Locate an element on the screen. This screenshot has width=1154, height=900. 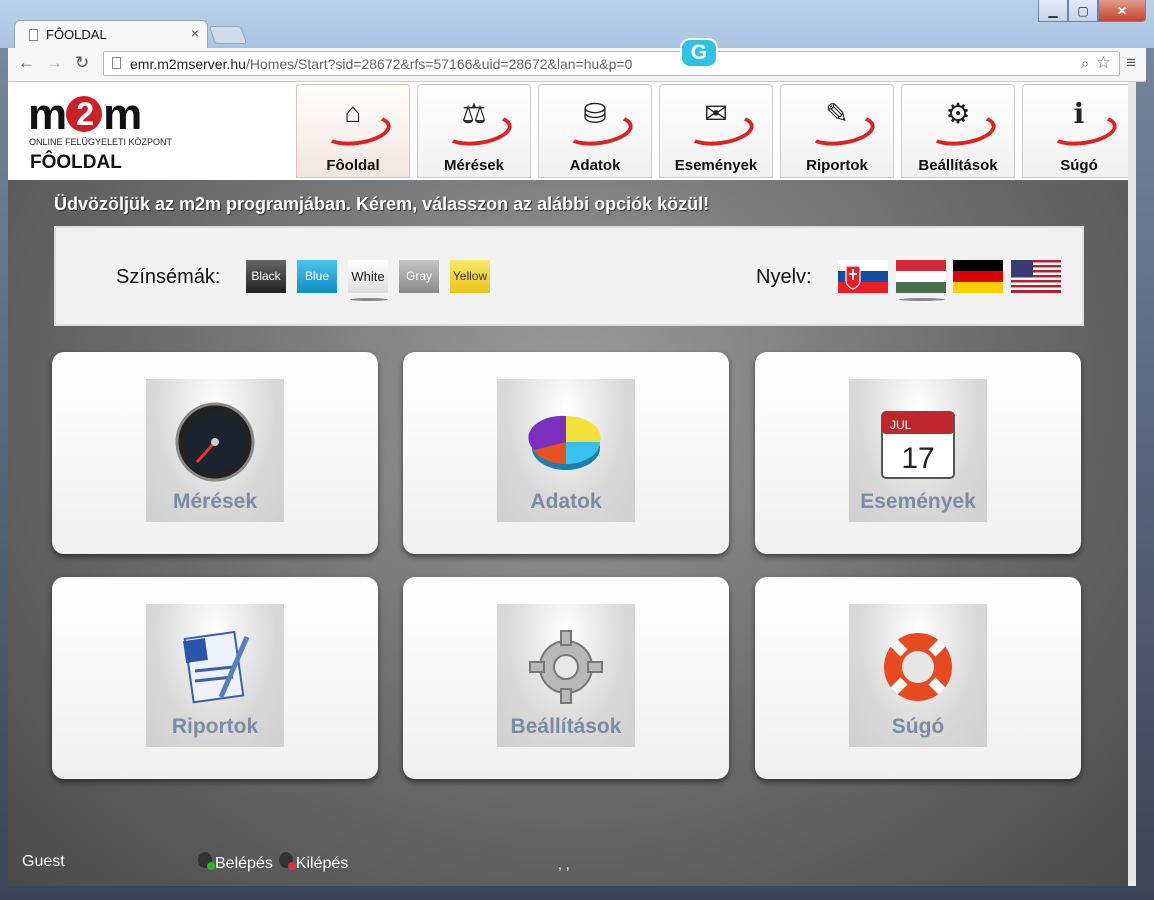
footer-text: , , is located at coordinates (564, 864).